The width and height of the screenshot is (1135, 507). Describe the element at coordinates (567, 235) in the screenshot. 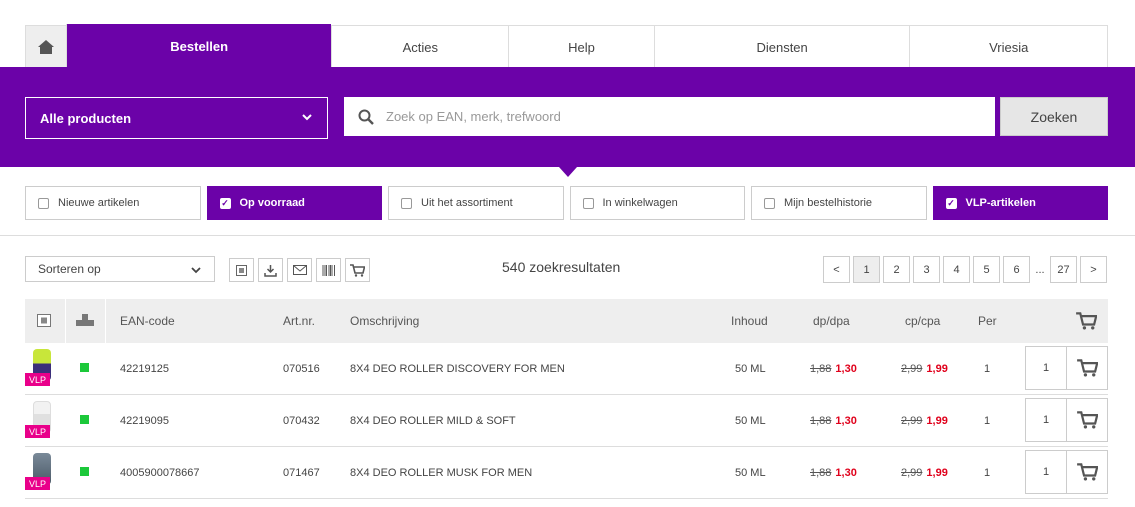

I see `section-divider` at that location.